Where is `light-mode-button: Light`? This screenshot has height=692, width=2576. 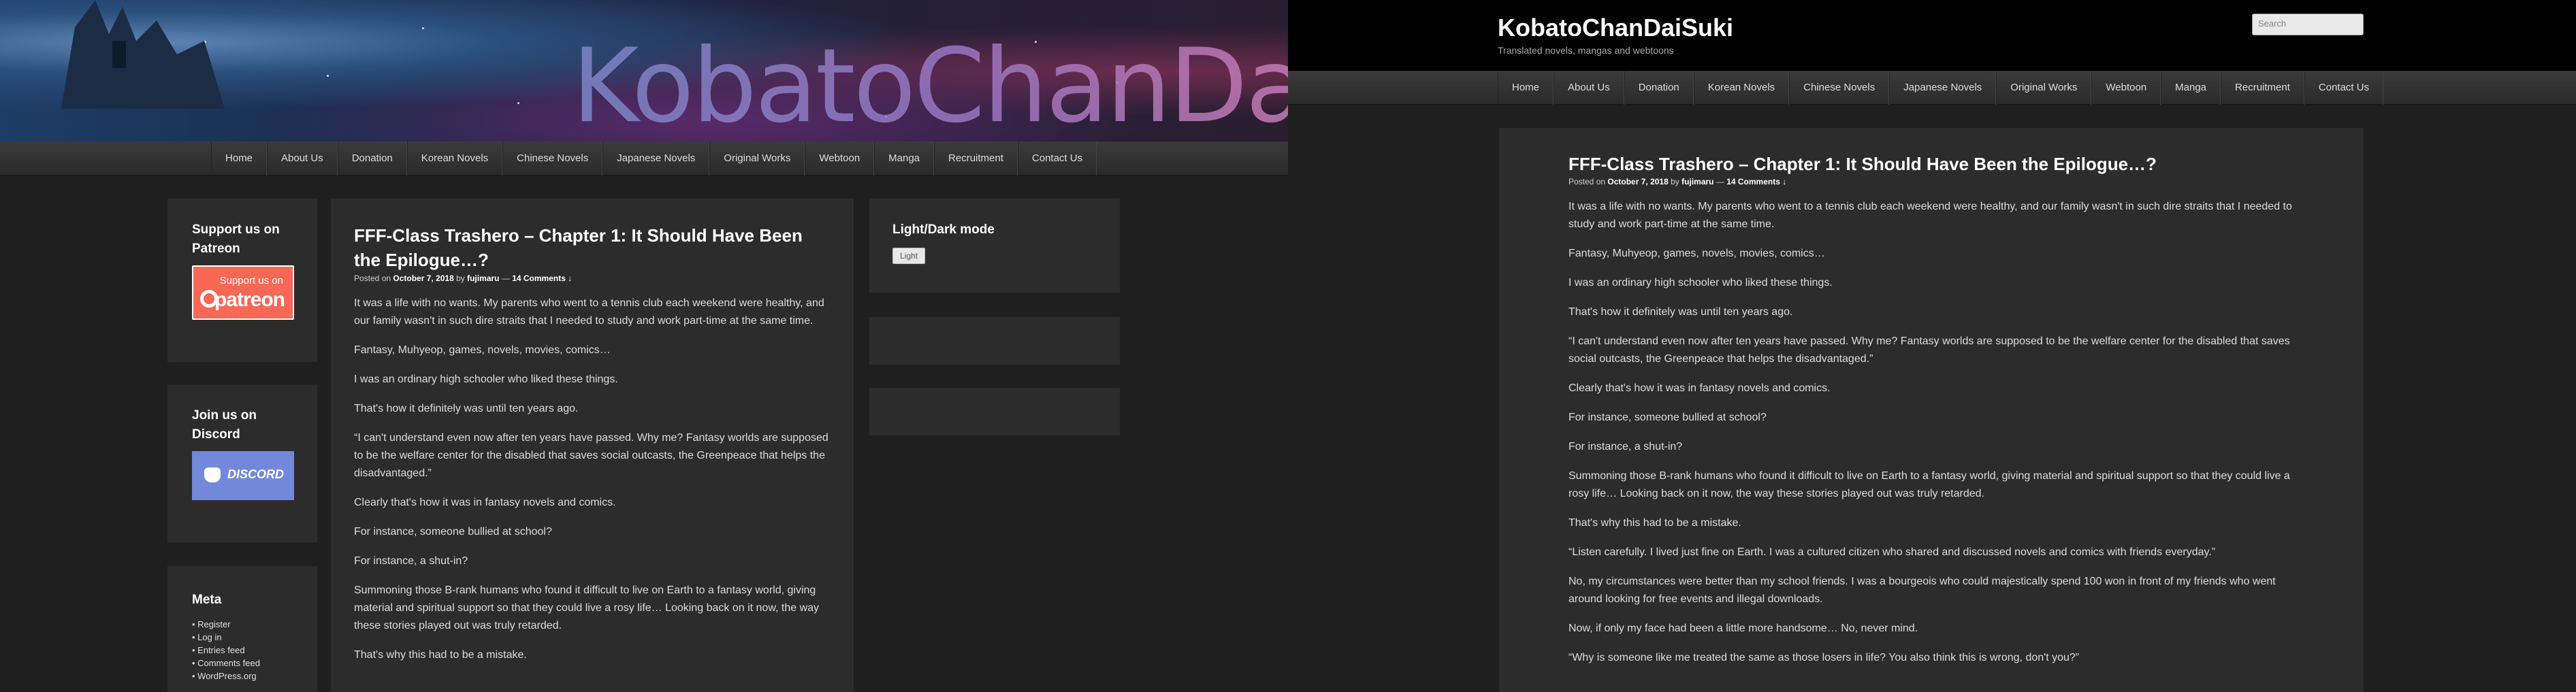 light-mode-button: Light is located at coordinates (909, 256).